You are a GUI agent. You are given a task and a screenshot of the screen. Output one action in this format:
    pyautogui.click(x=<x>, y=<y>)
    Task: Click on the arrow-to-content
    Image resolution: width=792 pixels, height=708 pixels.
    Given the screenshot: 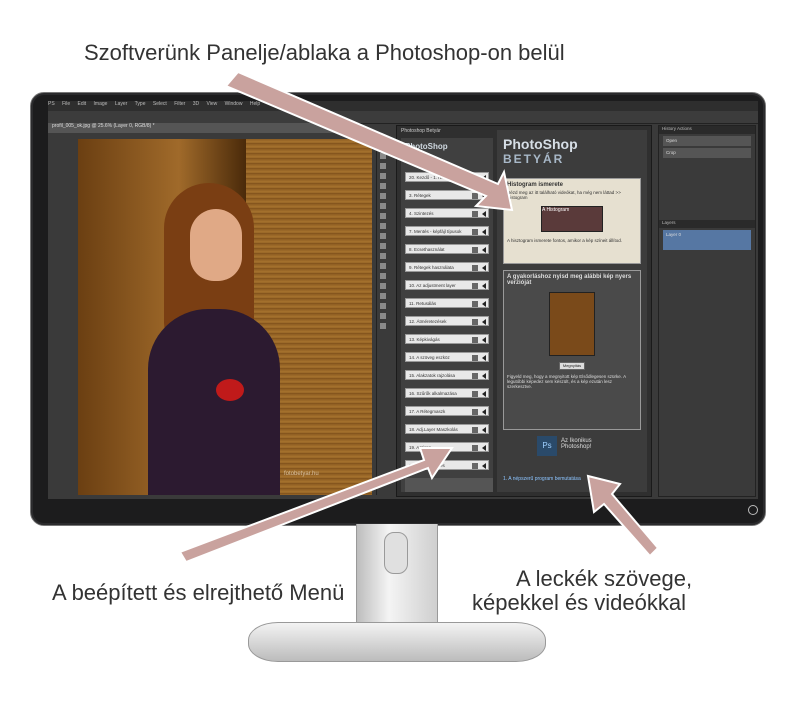 What is the action you would take?
    pyautogui.click(x=623, y=516)
    